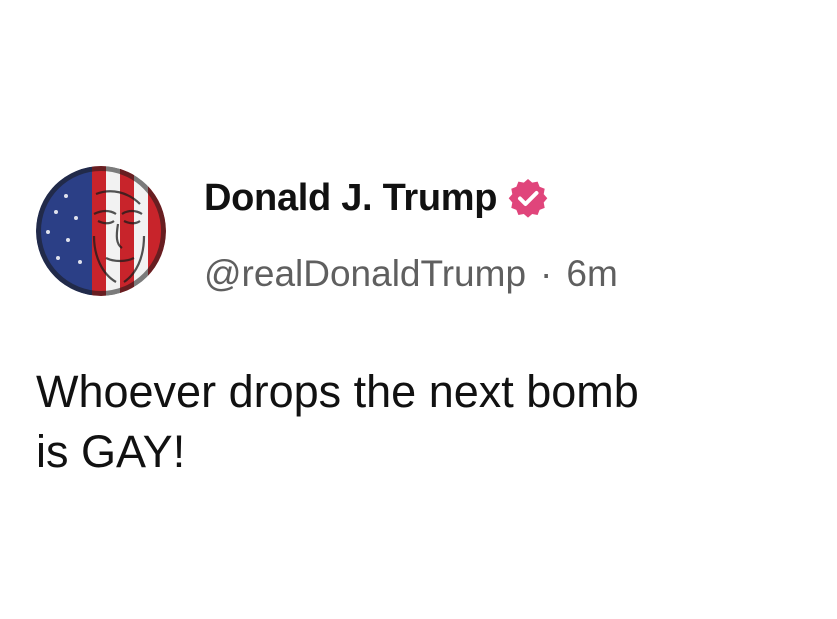  Describe the element at coordinates (365, 274) in the screenshot. I see `author-handle: @realDonaldTrump` at that location.